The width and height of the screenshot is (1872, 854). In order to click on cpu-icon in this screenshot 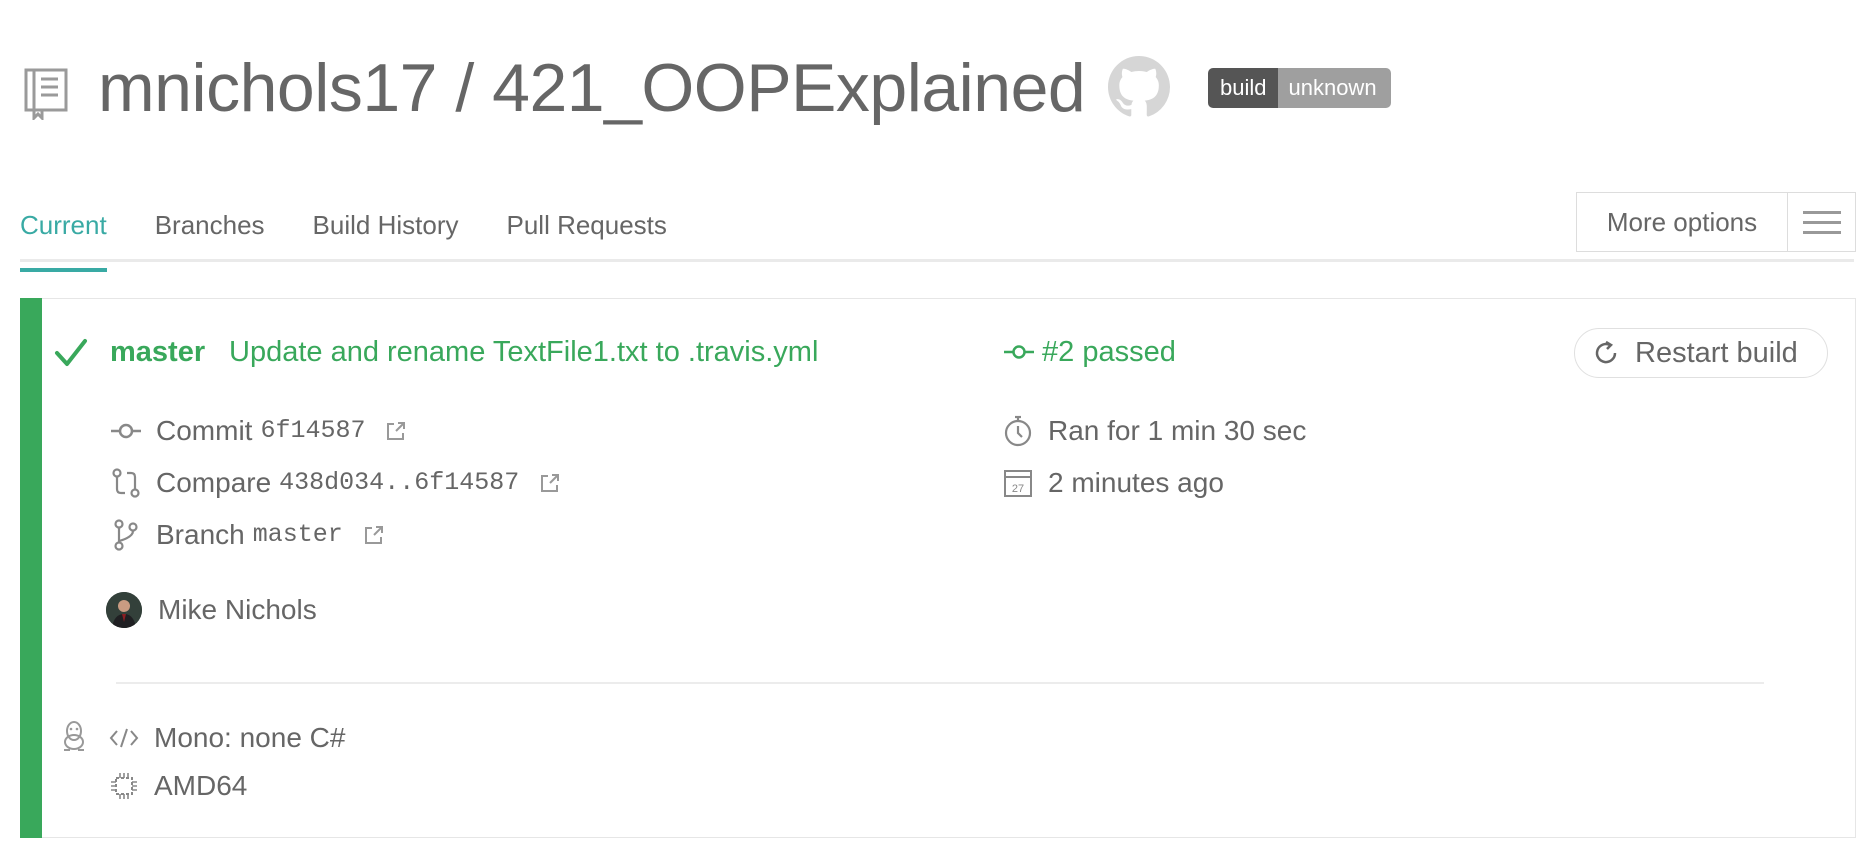, I will do `click(124, 786)`.